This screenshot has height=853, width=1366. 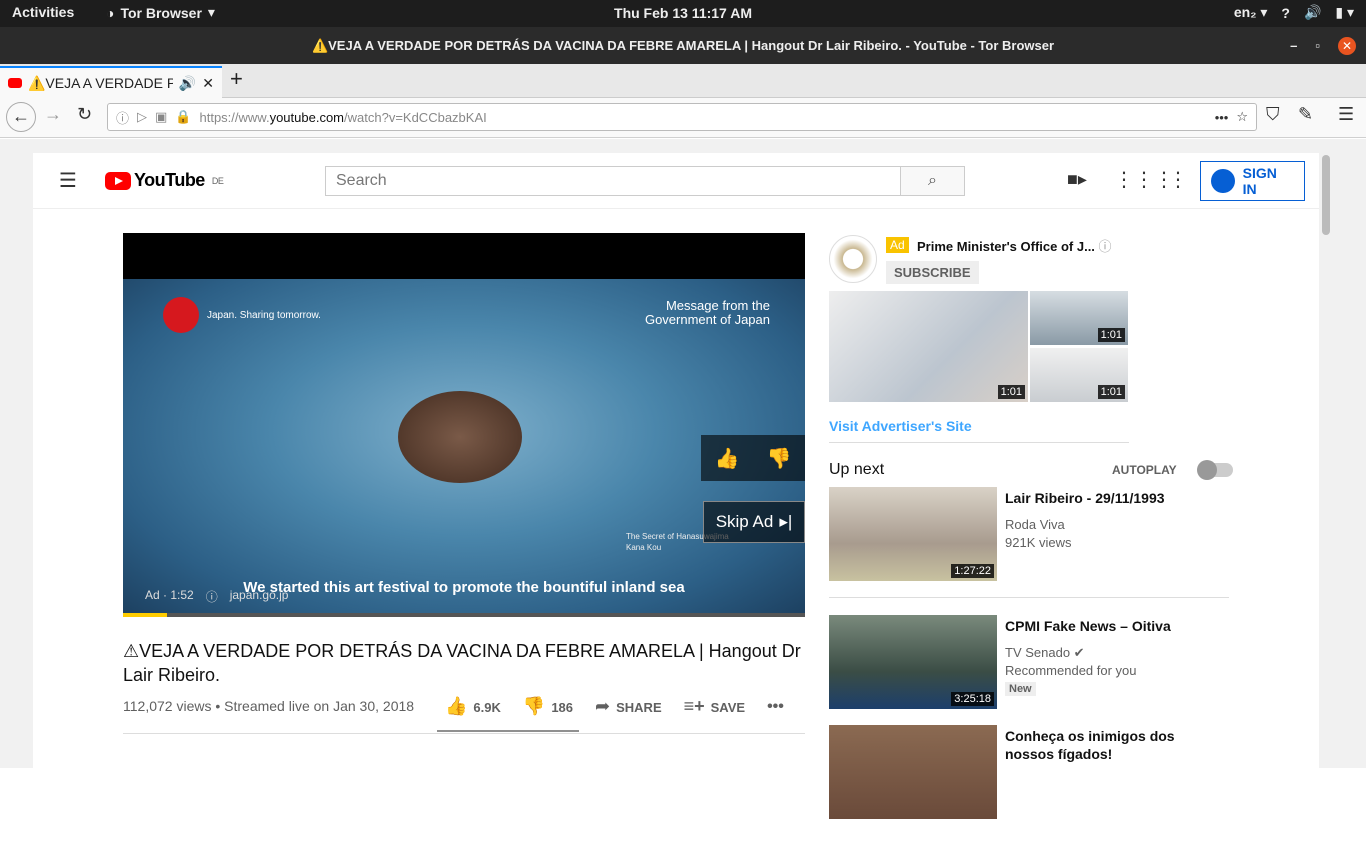 What do you see at coordinates (1144, 470) in the screenshot?
I see `autoplay-label: AUTOPLAY` at bounding box center [1144, 470].